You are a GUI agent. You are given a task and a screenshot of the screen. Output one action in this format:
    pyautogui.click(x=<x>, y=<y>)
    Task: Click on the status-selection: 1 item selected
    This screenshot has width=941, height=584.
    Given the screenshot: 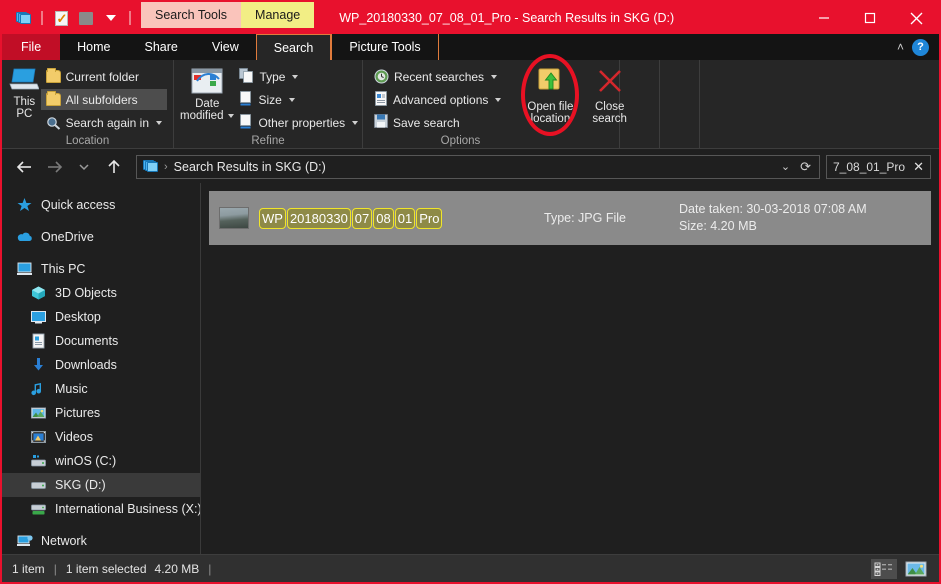 What is the action you would take?
    pyautogui.click(x=106, y=568)
    